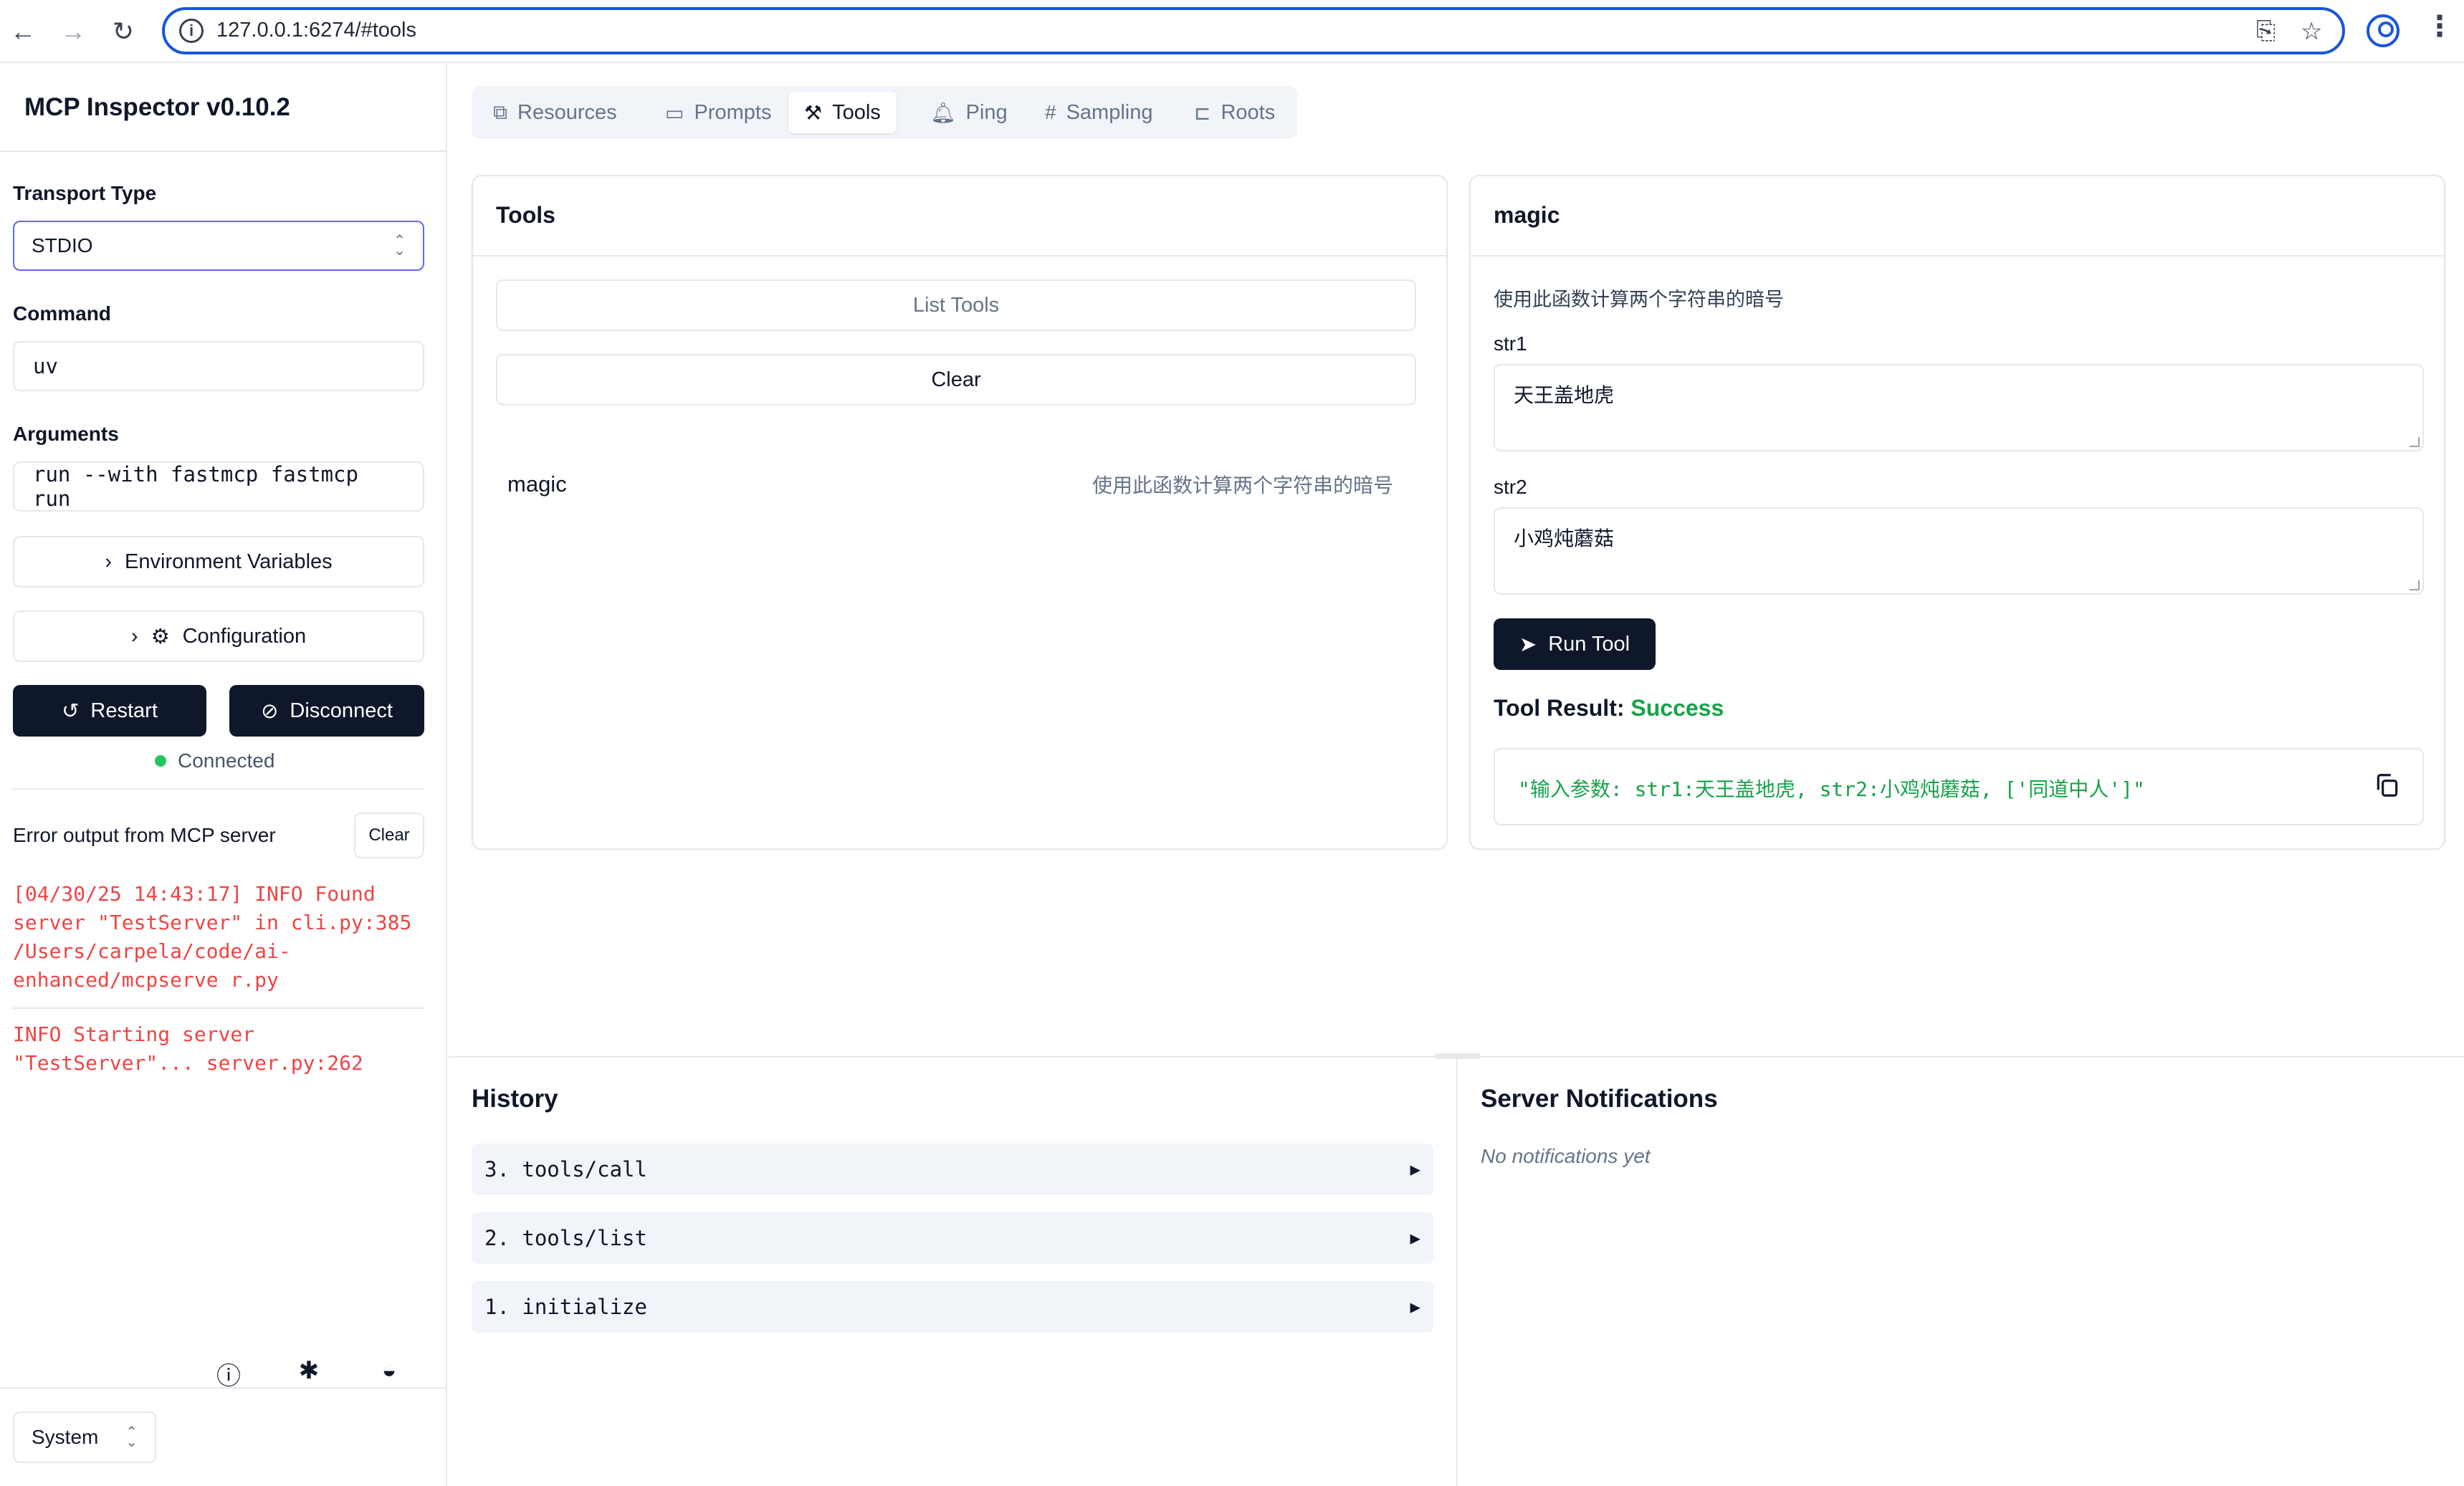 Image resolution: width=2464 pixels, height=1486 pixels. Describe the element at coordinates (943, 112) in the screenshot. I see `bell-icon: 🔔︎` at that location.